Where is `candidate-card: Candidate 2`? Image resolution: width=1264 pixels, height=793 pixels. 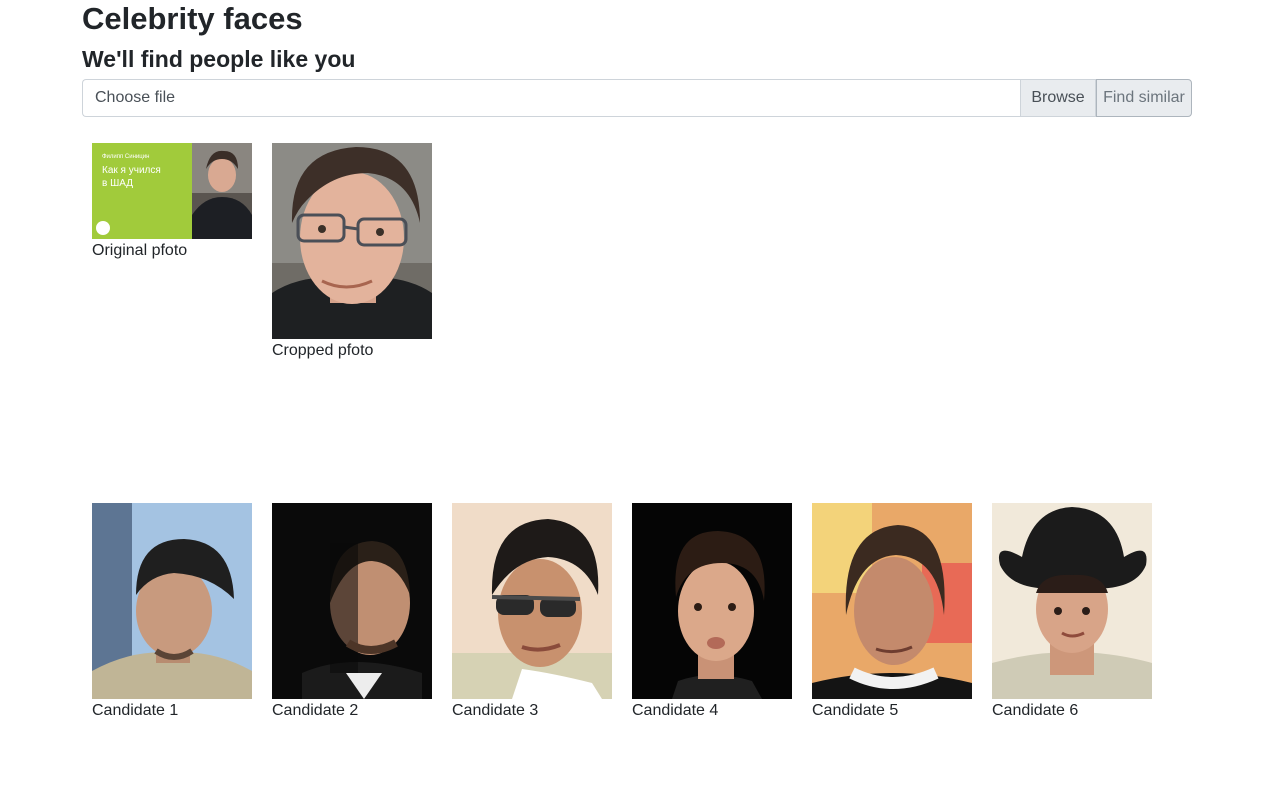
candidate-card: Candidate 2 is located at coordinates (352, 612).